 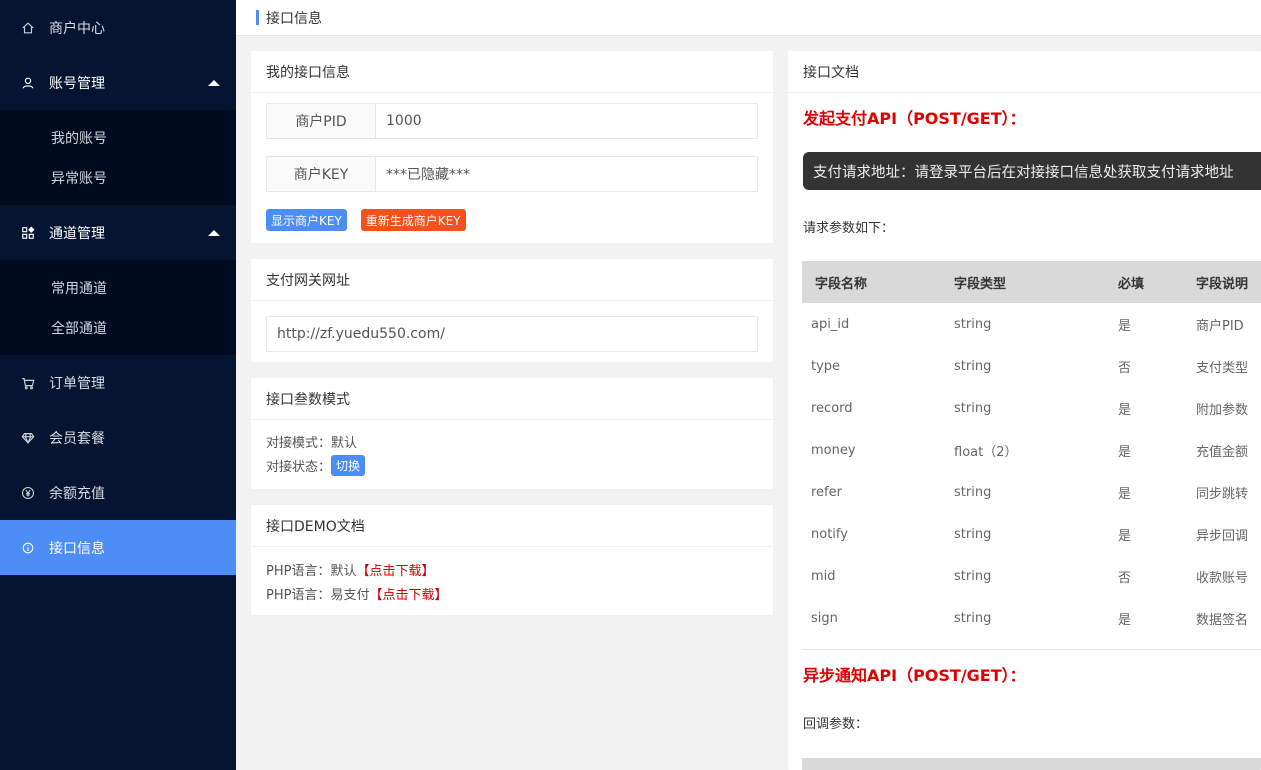 I want to click on col-header: 必填, so click(x=1157, y=282).